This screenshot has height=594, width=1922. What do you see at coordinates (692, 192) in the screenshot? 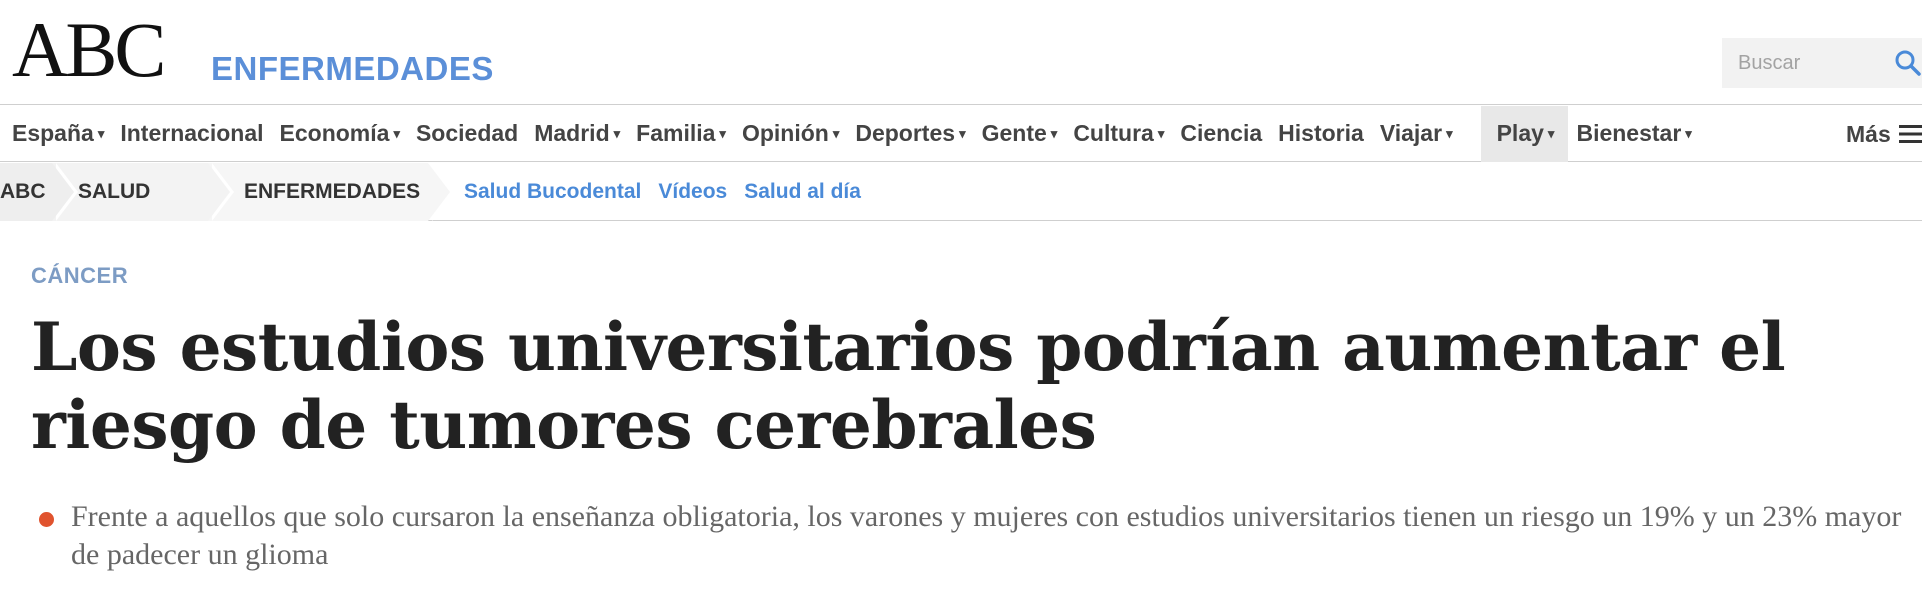
I see `link-videos: Vídeos` at bounding box center [692, 192].